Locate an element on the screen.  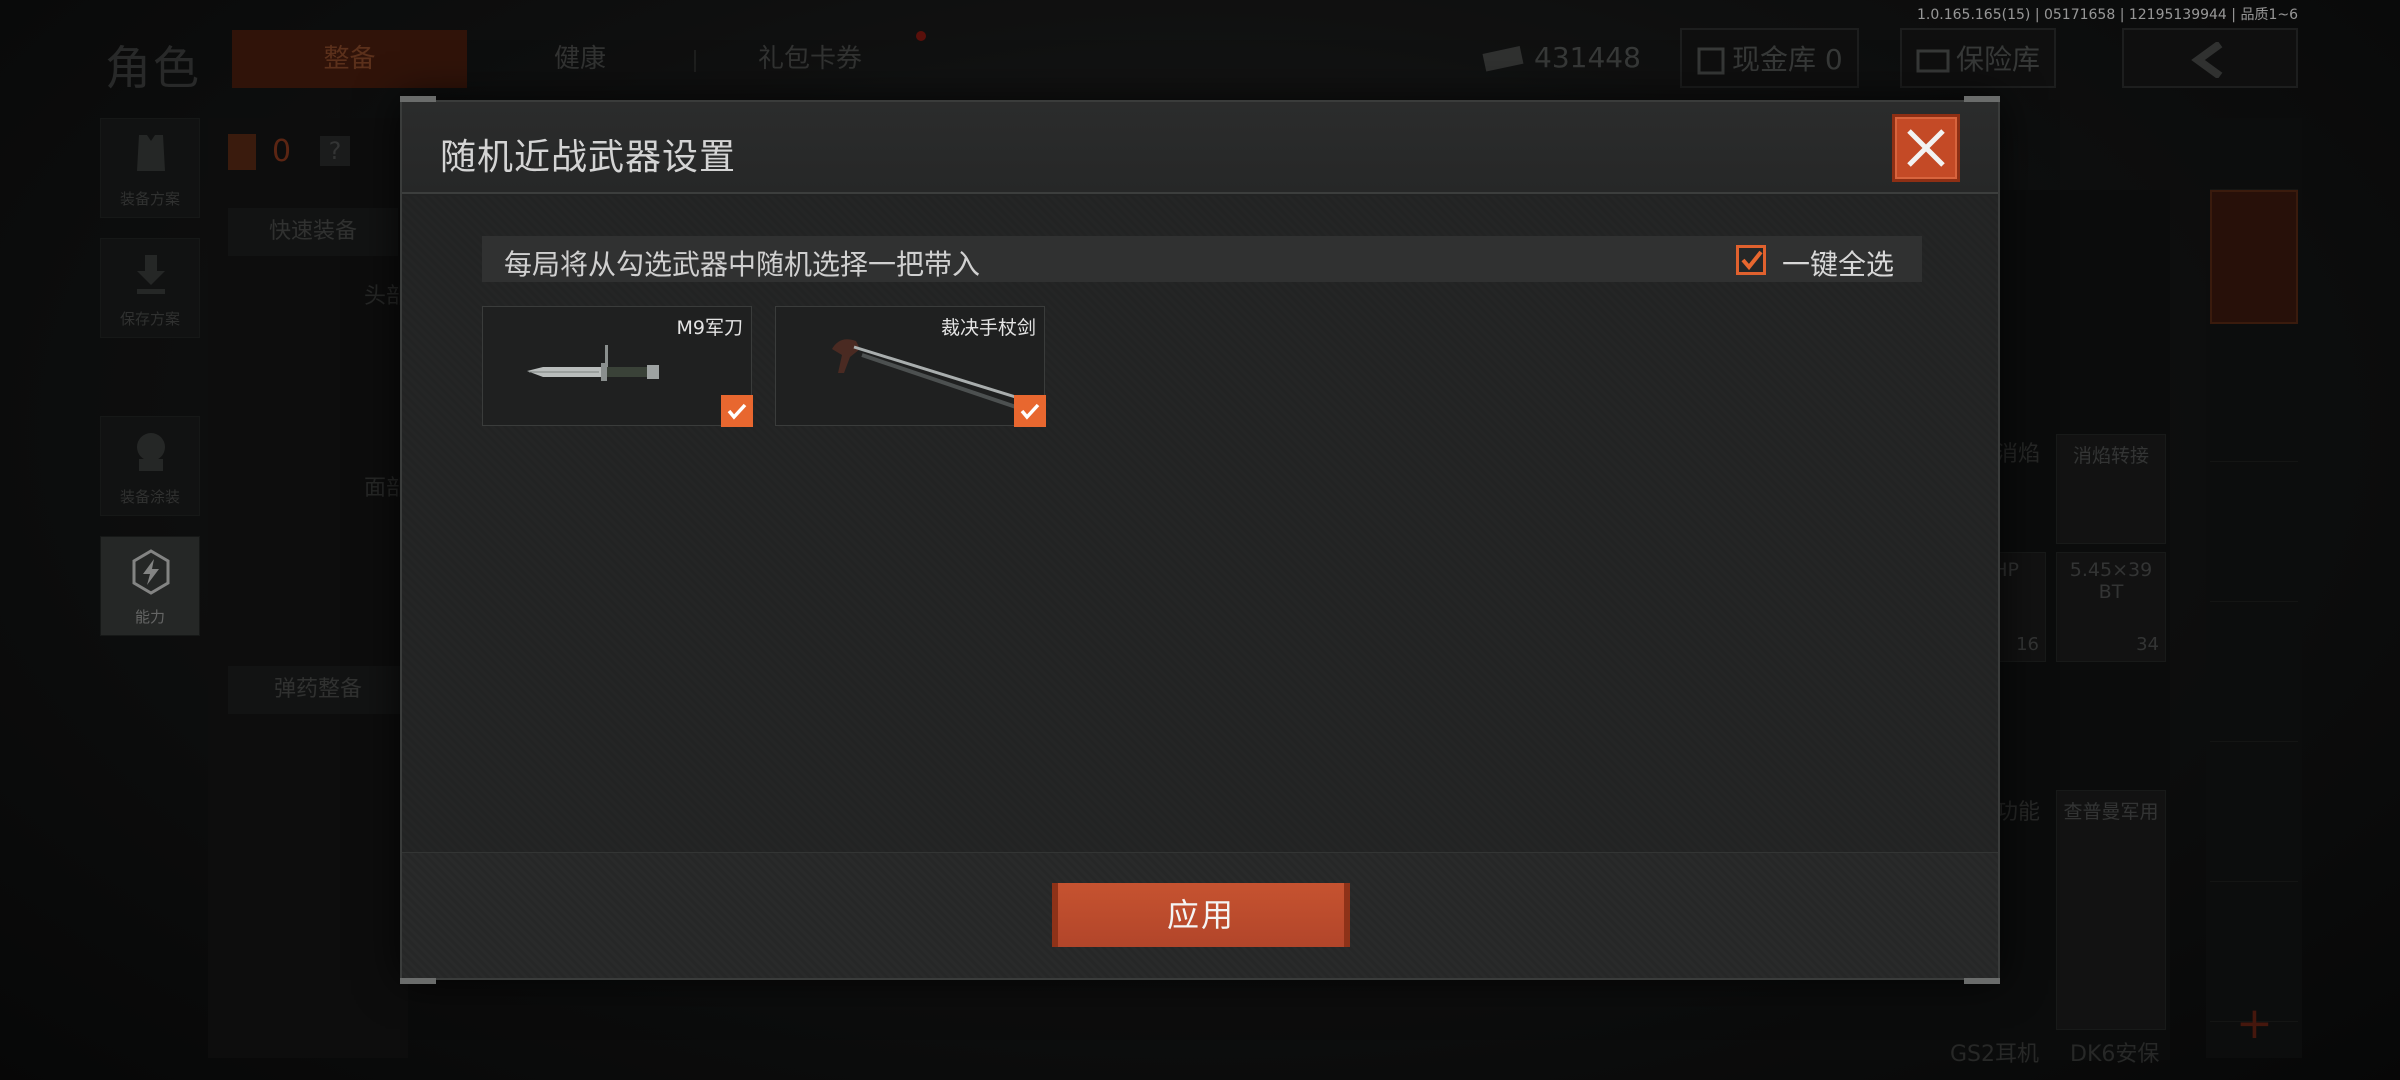
select-all-label: 一键全选 is located at coordinates (1838, 264).